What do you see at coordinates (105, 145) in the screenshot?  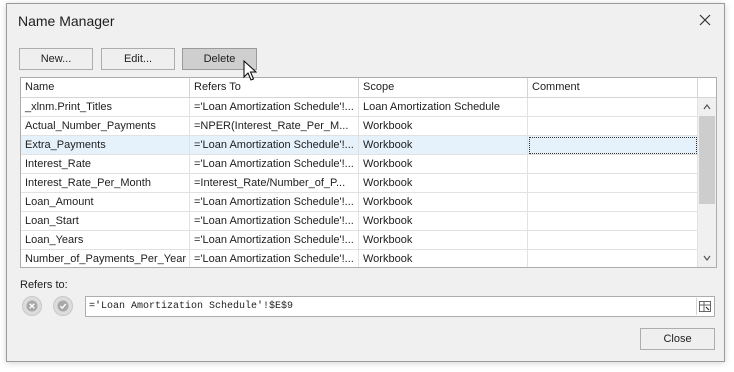 I see `cell-name: Extra_Payments` at bounding box center [105, 145].